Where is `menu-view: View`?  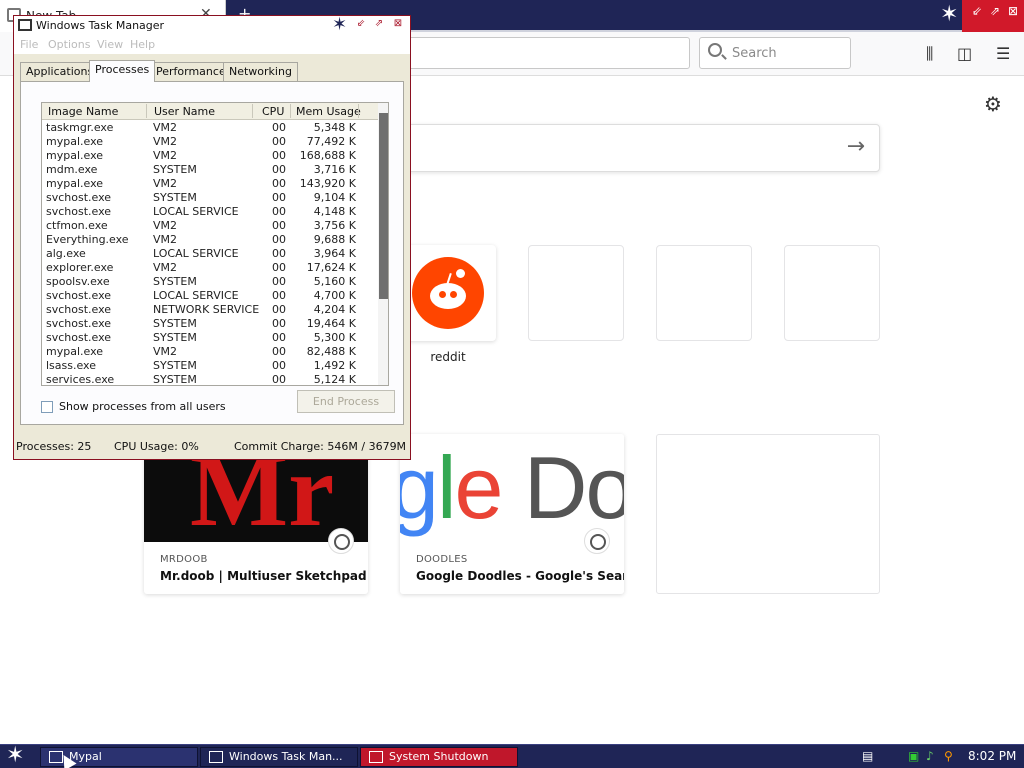 menu-view: View is located at coordinates (110, 44).